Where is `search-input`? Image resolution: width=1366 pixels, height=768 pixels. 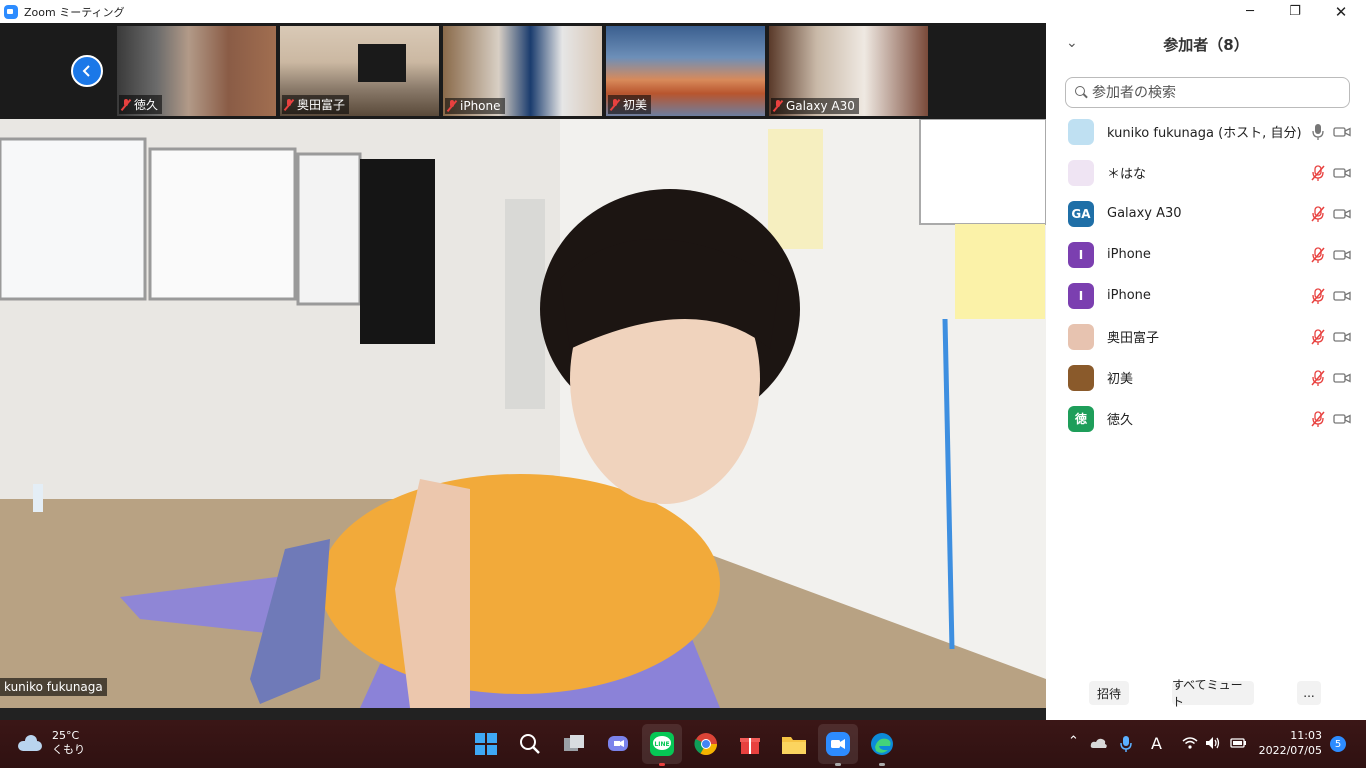
search-input is located at coordinates (1212, 92).